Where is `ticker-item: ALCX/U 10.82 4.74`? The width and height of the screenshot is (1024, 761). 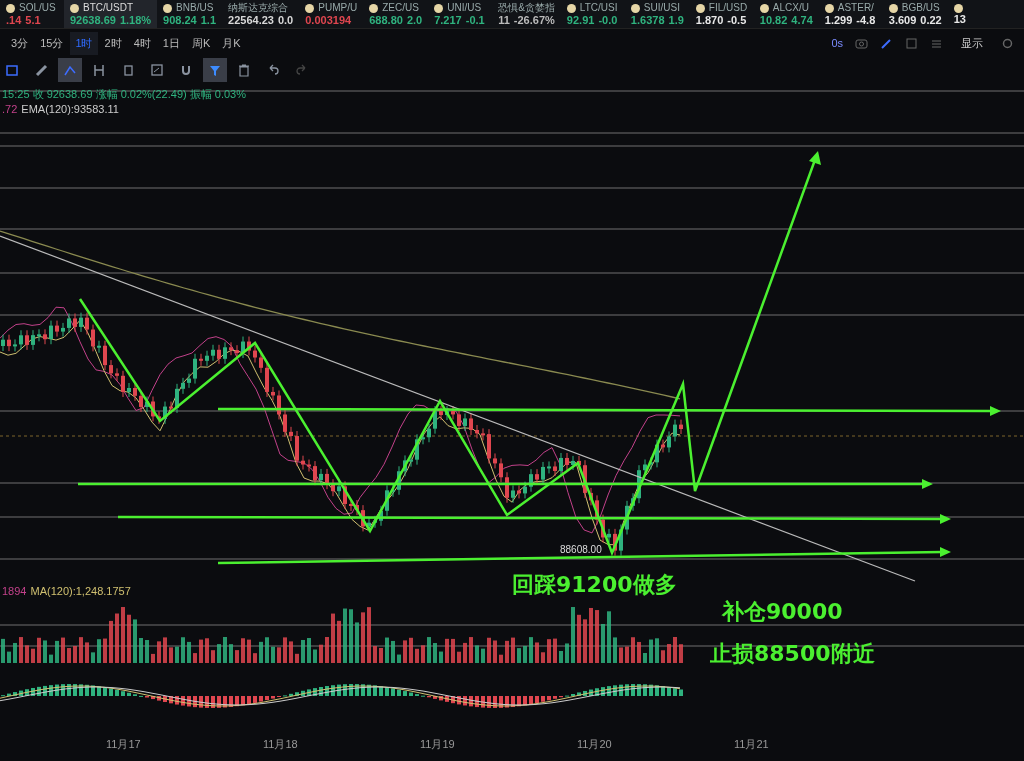 ticker-item: ALCX/U 10.82 4.74 is located at coordinates (786, 14).